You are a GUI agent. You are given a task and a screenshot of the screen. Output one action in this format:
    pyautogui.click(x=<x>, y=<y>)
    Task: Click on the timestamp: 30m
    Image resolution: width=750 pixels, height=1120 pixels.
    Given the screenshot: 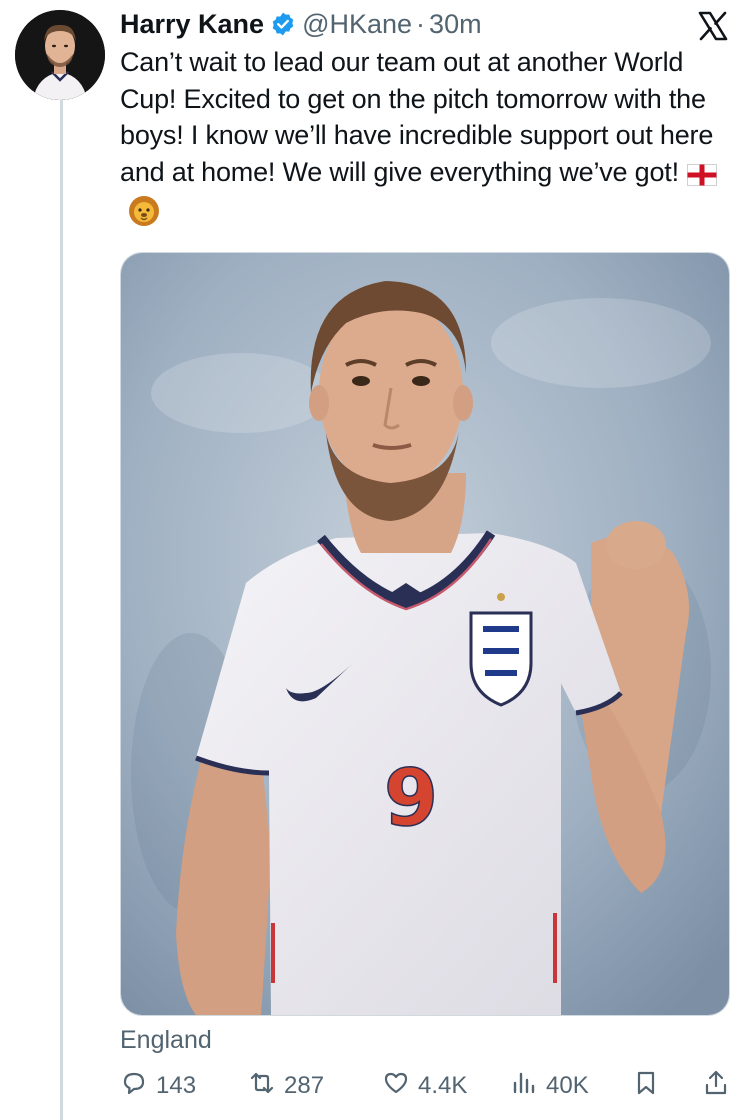 What is the action you would take?
    pyautogui.click(x=455, y=24)
    